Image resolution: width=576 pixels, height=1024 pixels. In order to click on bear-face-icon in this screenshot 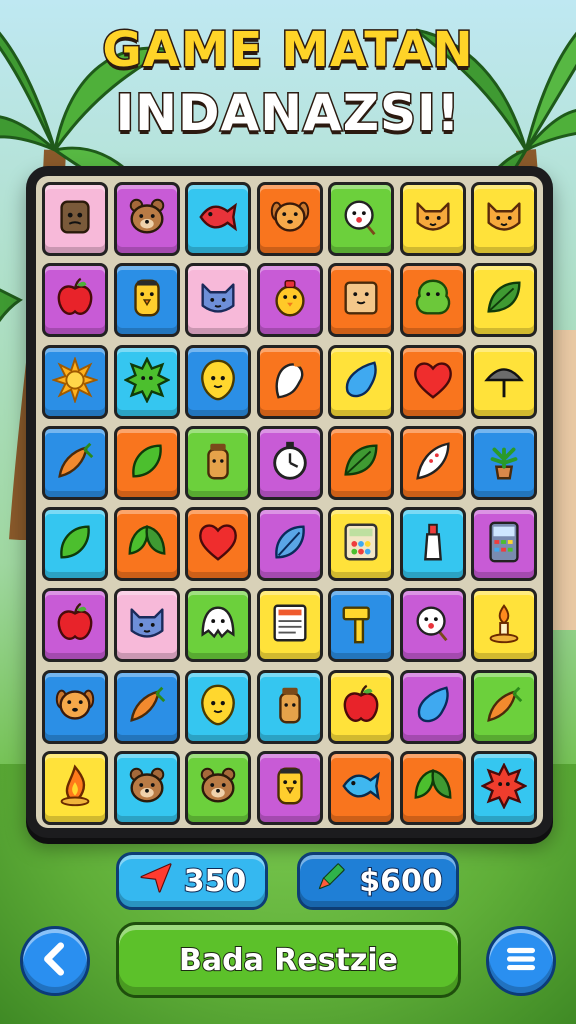, I will do `click(147, 219)`.